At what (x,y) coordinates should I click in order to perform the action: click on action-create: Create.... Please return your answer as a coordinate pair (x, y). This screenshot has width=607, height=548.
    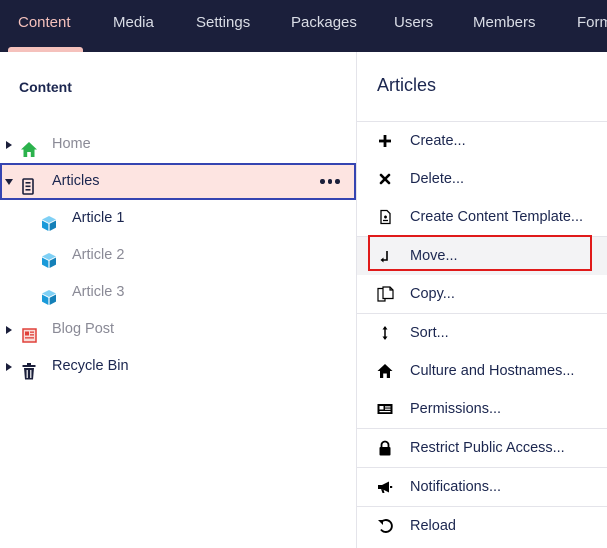
    Looking at the image, I should click on (482, 141).